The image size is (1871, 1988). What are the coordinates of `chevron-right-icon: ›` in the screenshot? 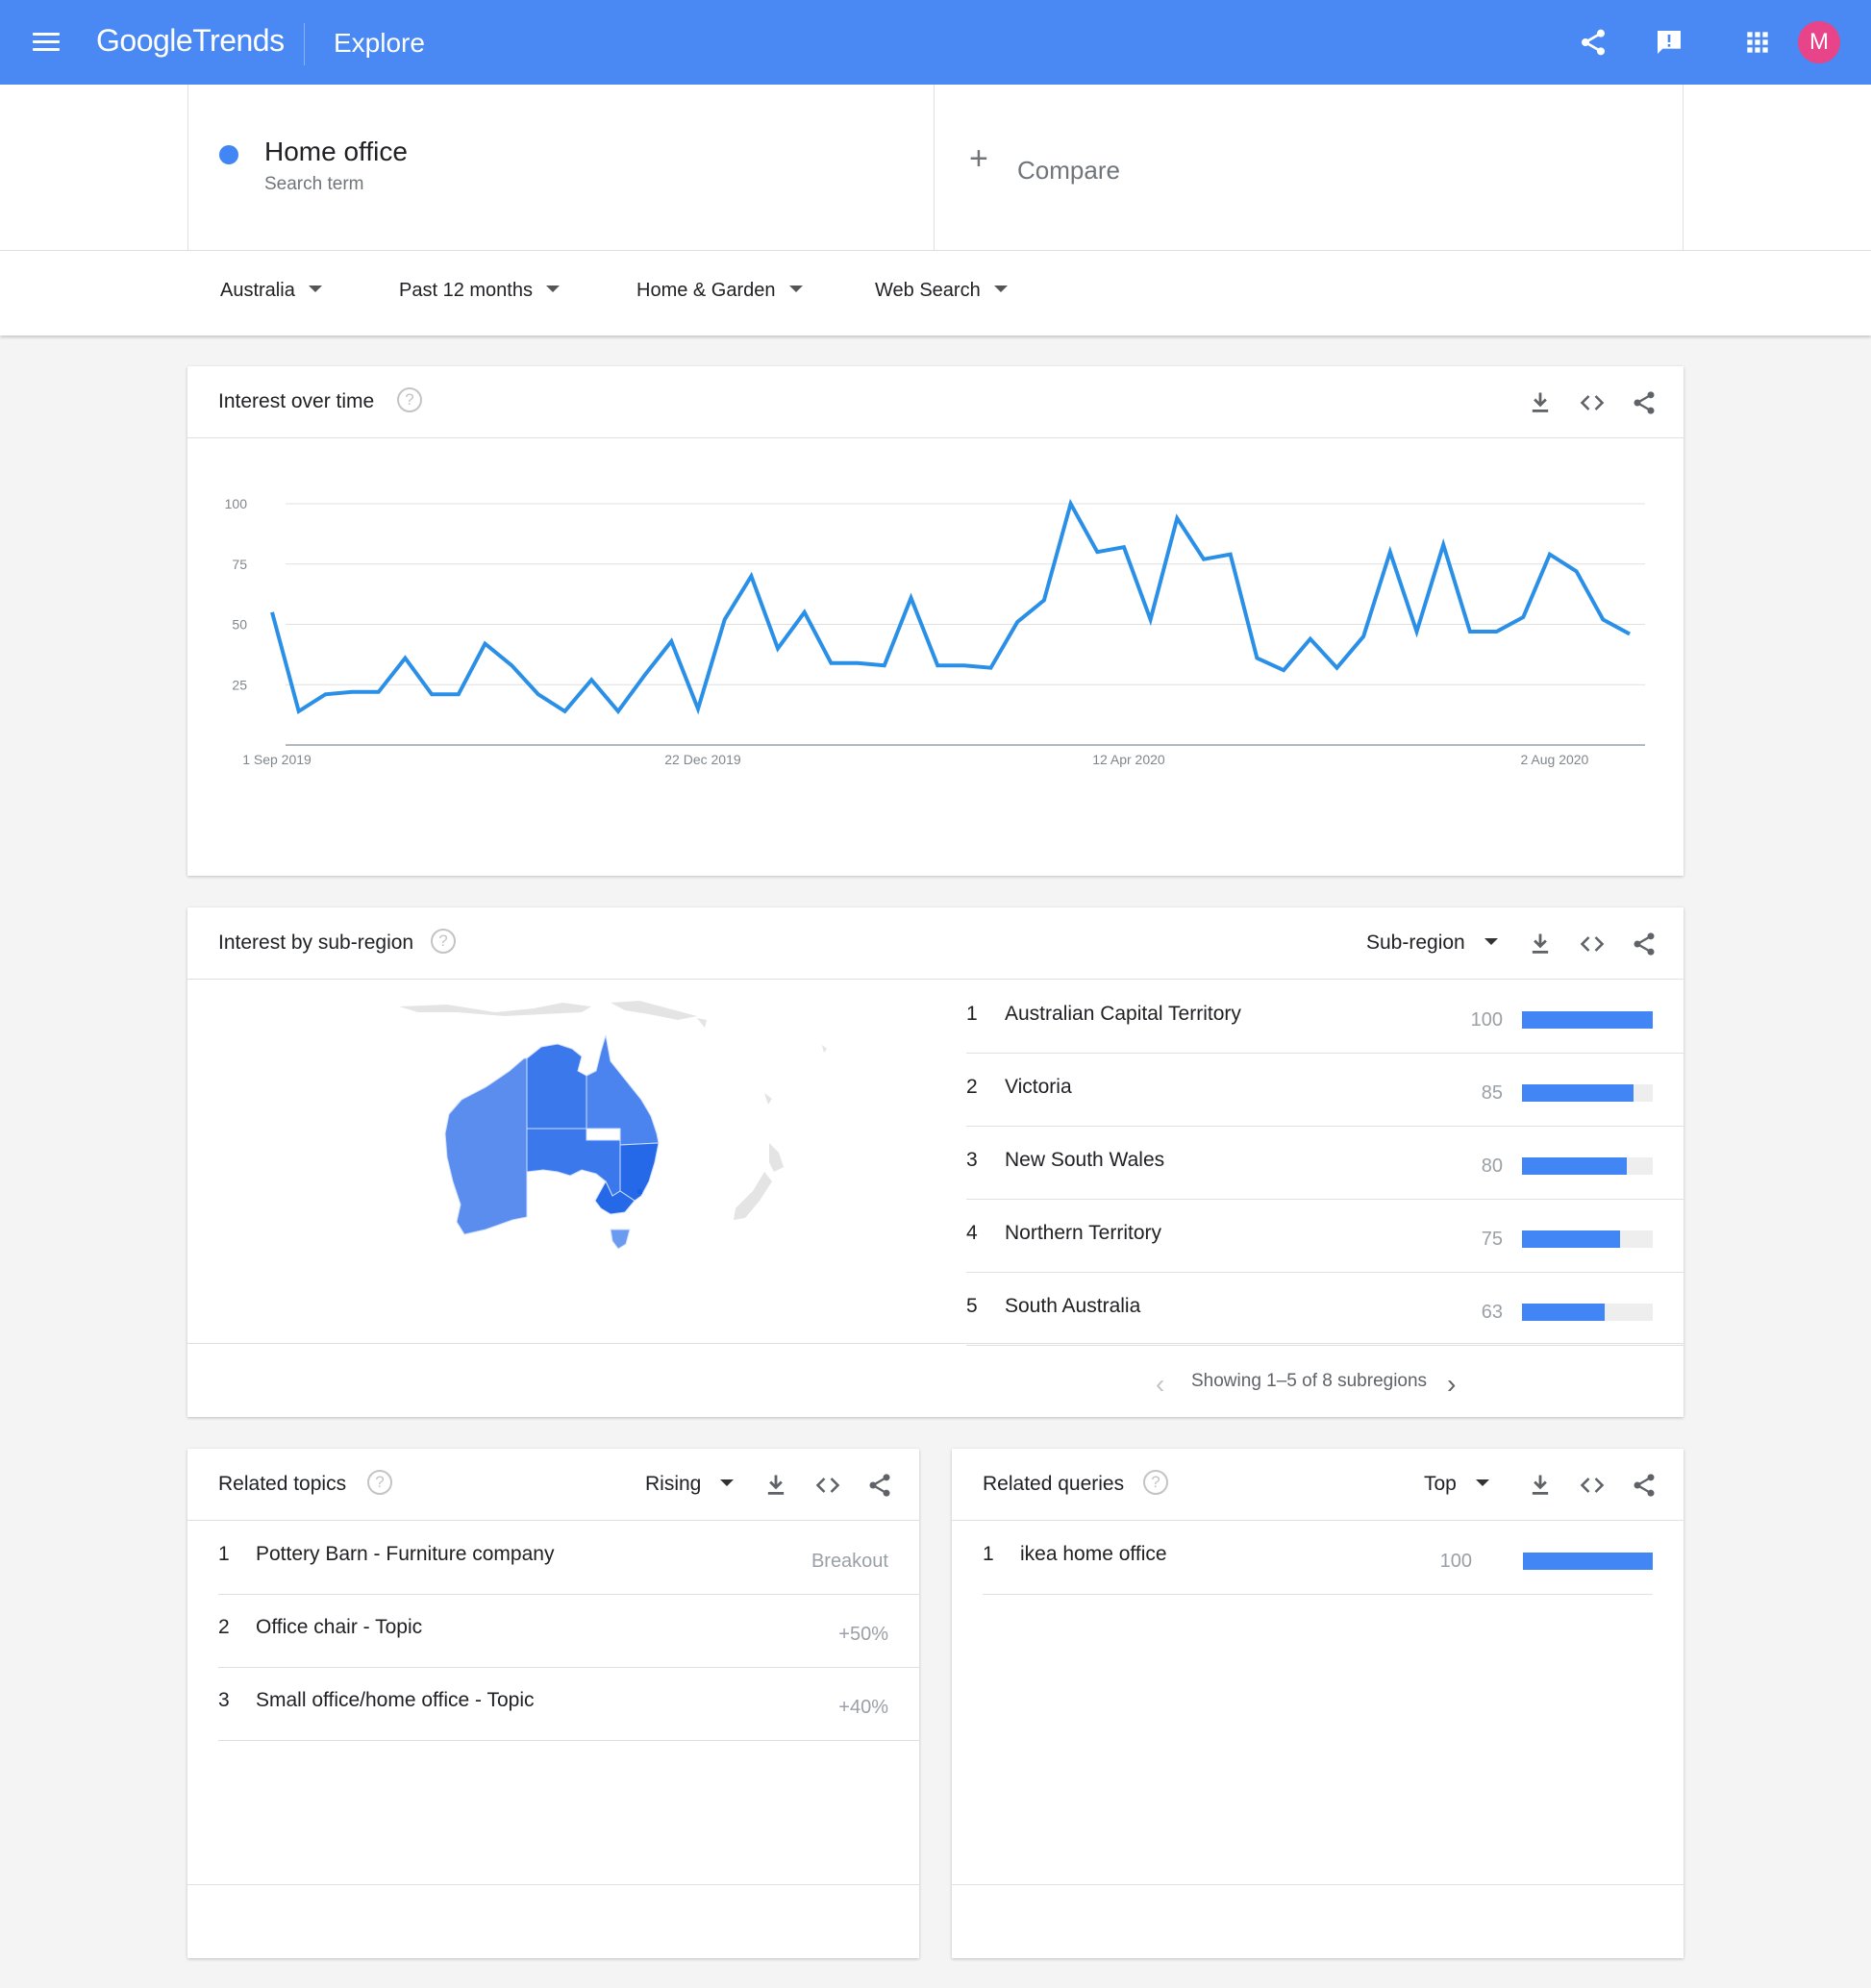 It's located at (1451, 1384).